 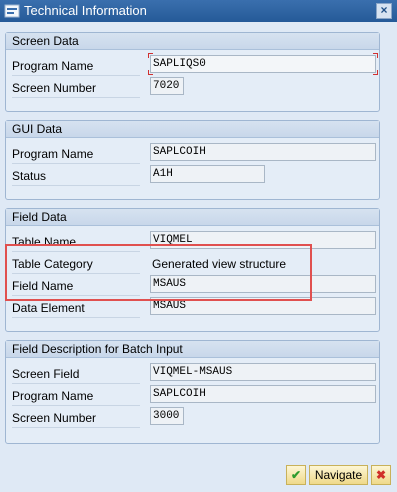 What do you see at coordinates (167, 86) in the screenshot?
I see `screen-number-field: 7020` at bounding box center [167, 86].